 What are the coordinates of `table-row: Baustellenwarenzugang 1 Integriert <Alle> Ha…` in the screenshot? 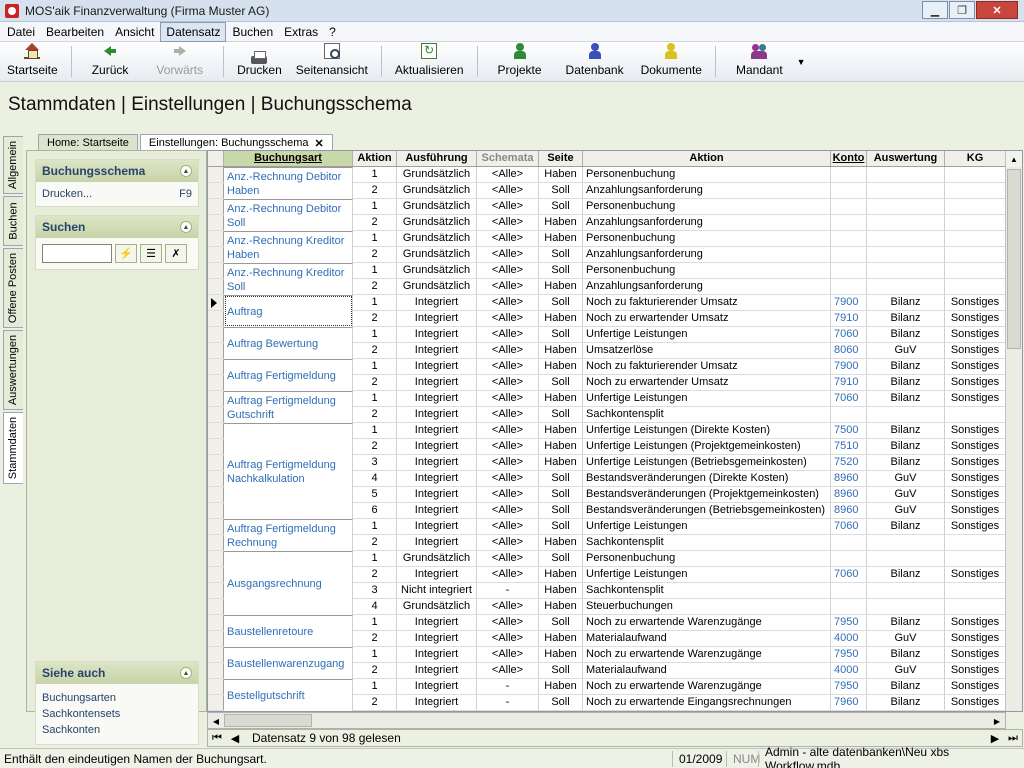 It's located at (607, 663).